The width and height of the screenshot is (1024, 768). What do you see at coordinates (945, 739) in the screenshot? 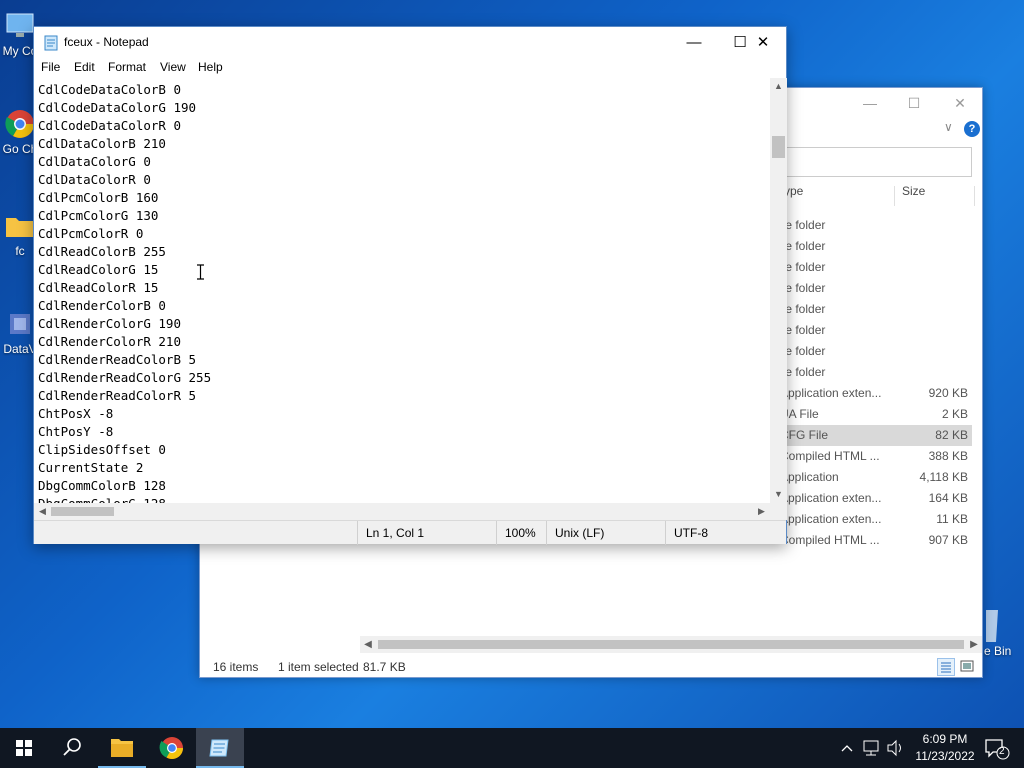
I see `clock-time: 6:09 PM` at bounding box center [945, 739].